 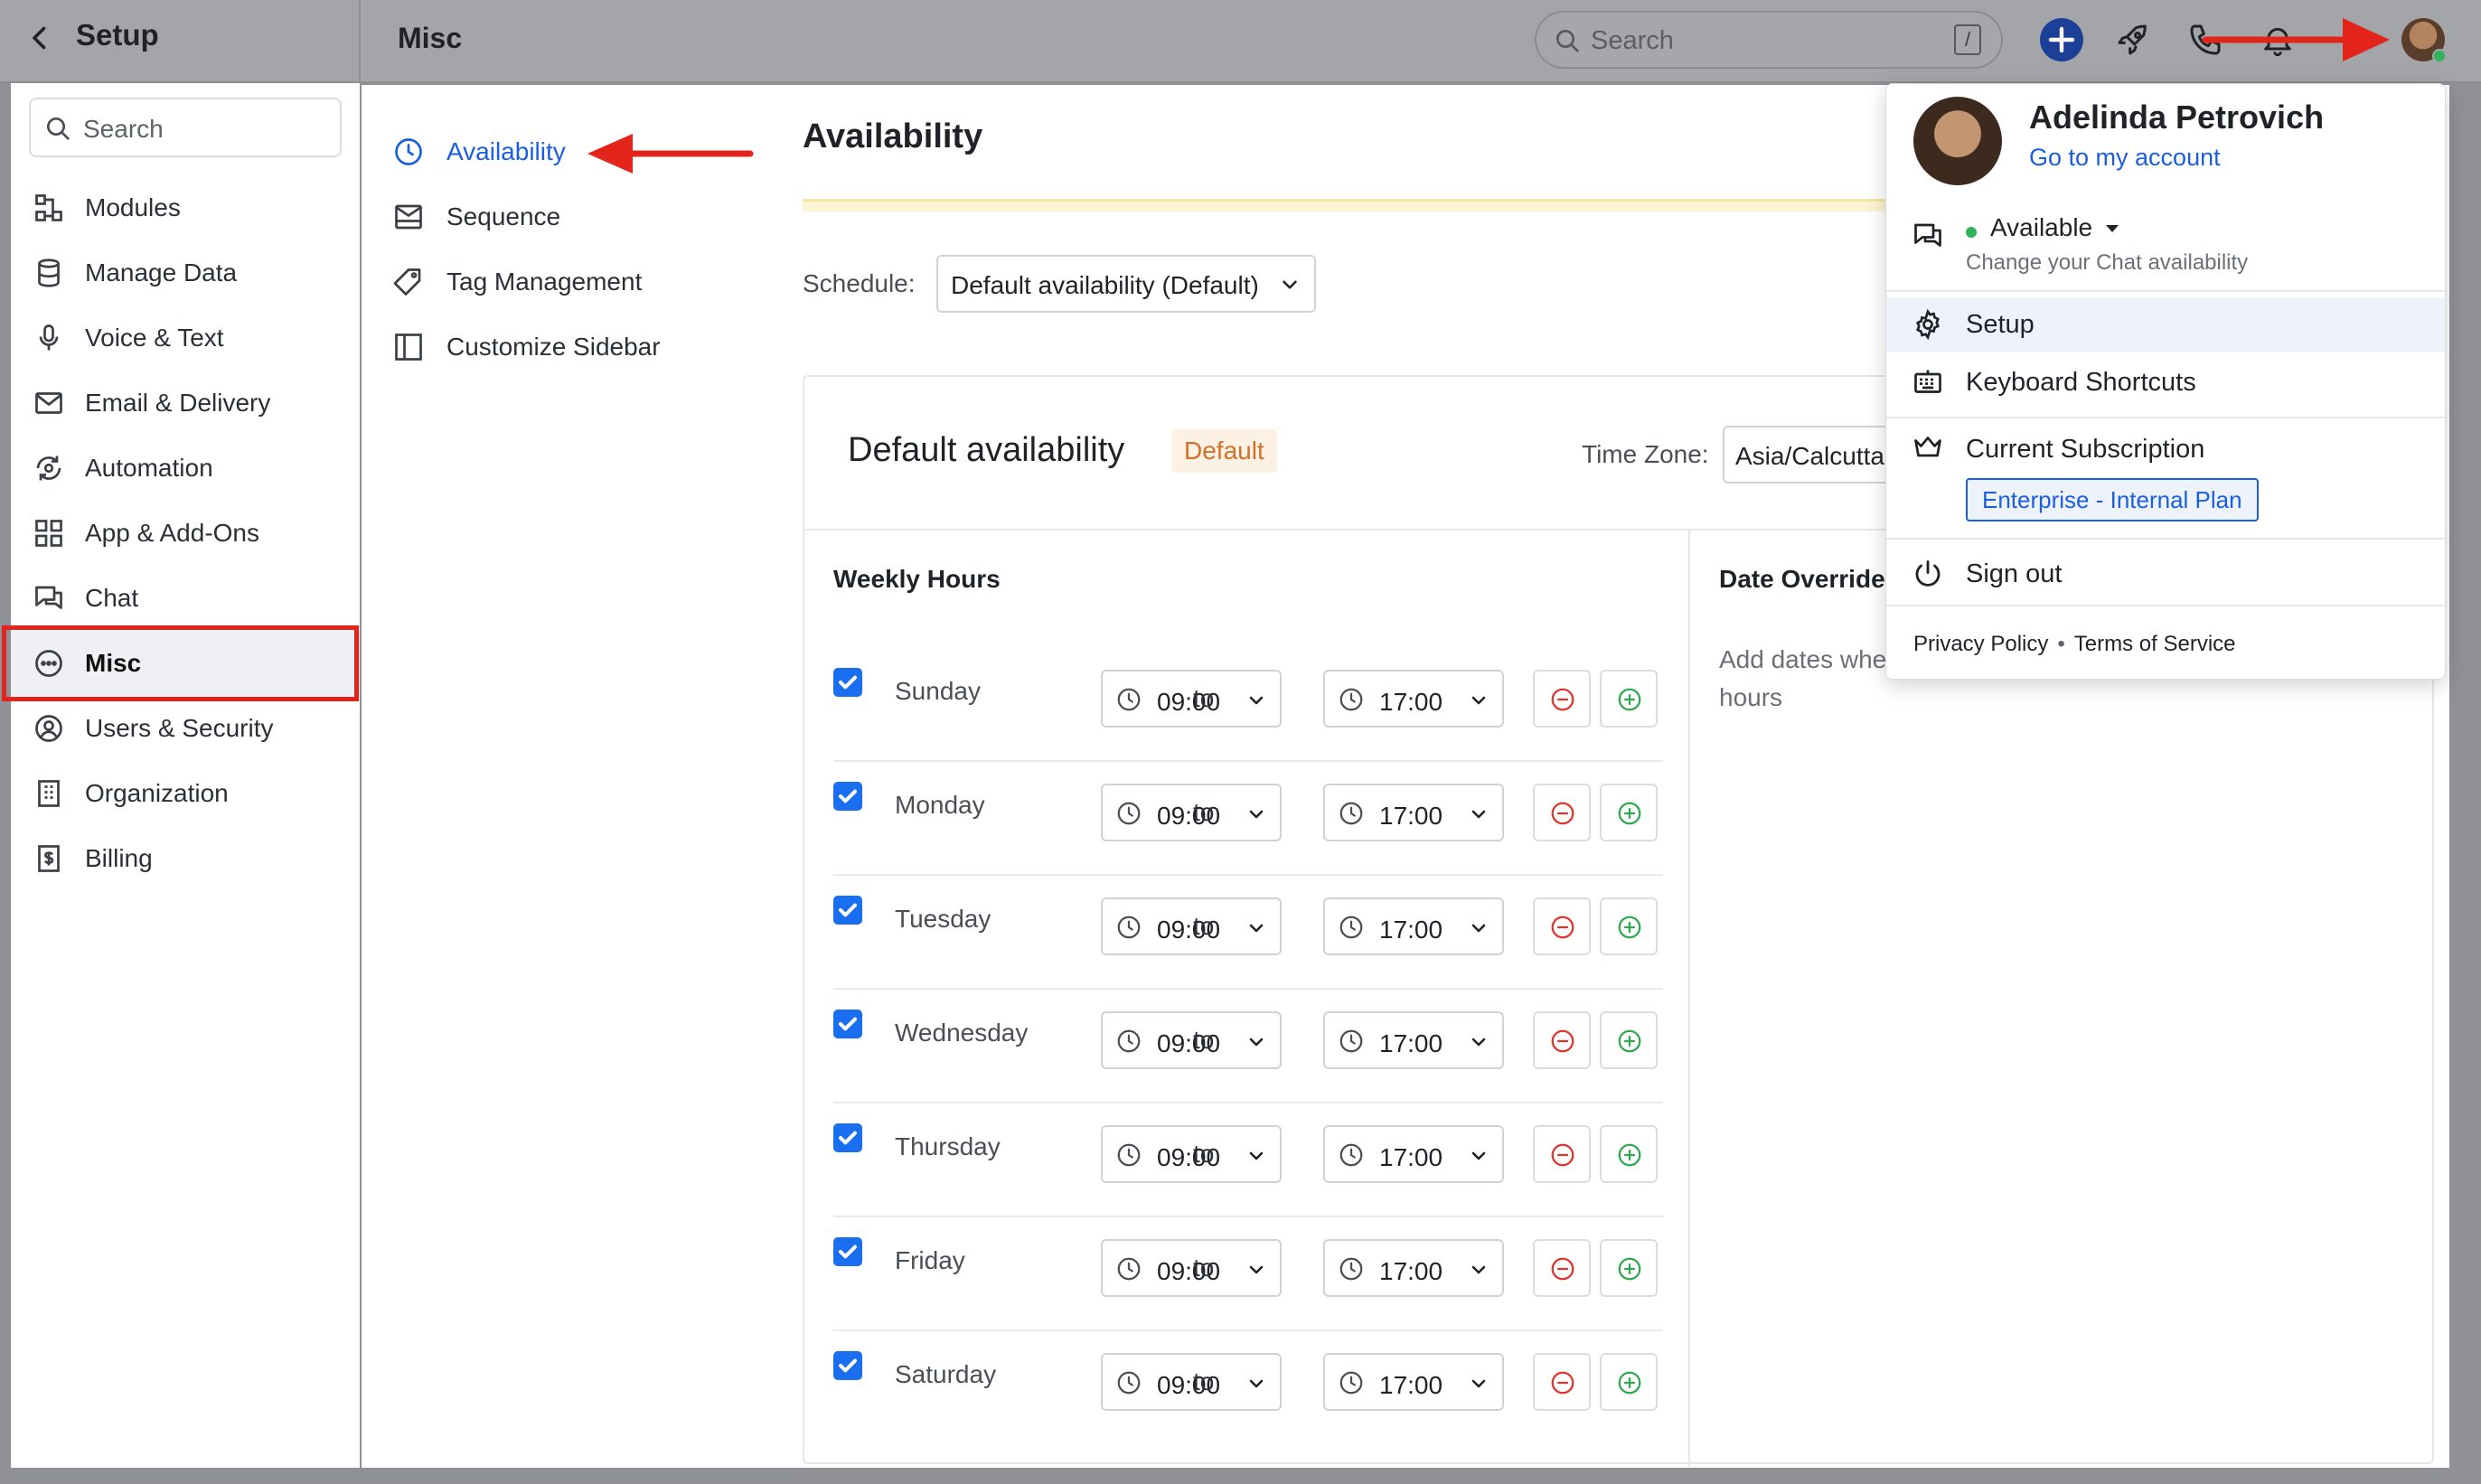 I want to click on menu-item-label: Sign out, so click(x=2014, y=573).